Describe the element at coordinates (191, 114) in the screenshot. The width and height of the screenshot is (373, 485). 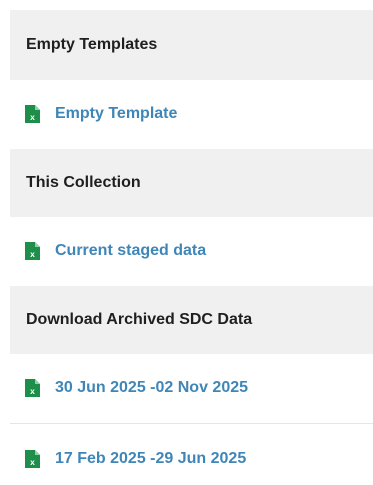
I see `empty-template-link: x Empty Template` at that location.